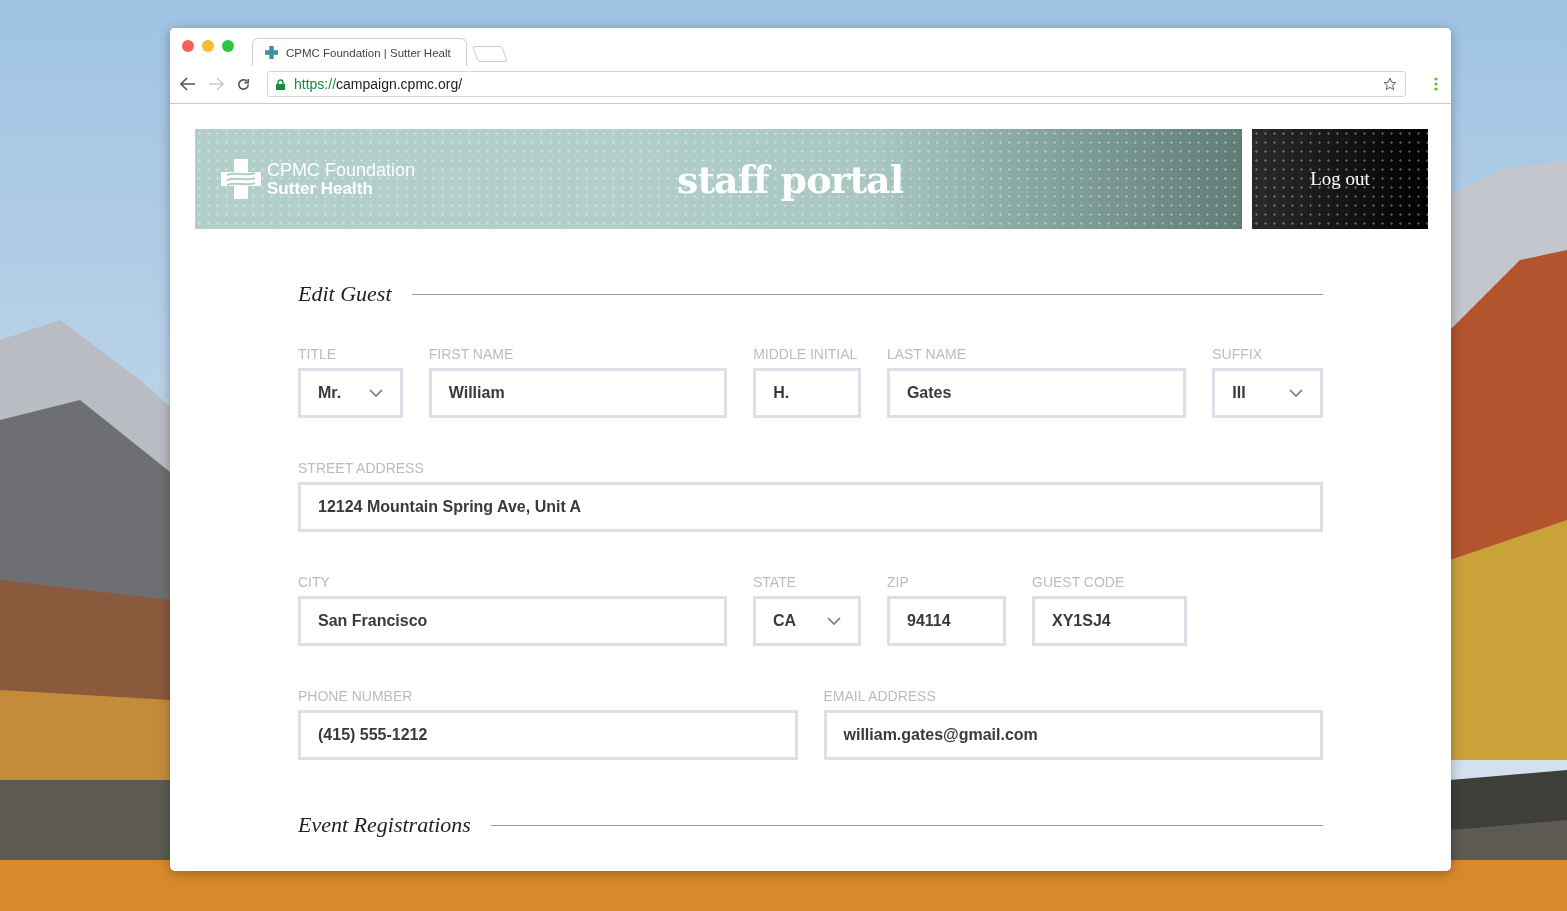  Describe the element at coordinates (490, 54) in the screenshot. I see `new-tab-button` at that location.